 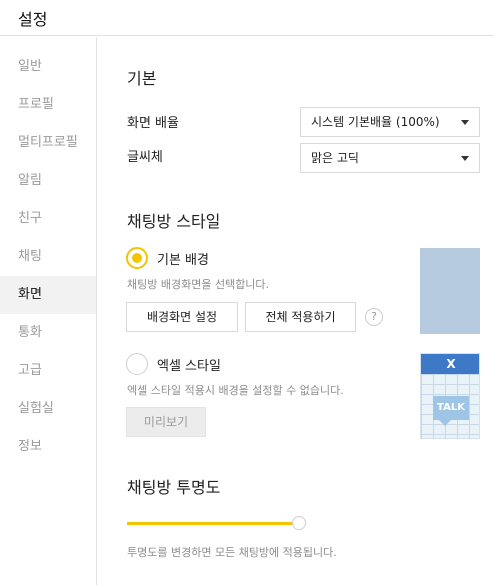 What do you see at coordinates (48, 257) in the screenshot?
I see `sidebar-item-chats: 채팅` at bounding box center [48, 257].